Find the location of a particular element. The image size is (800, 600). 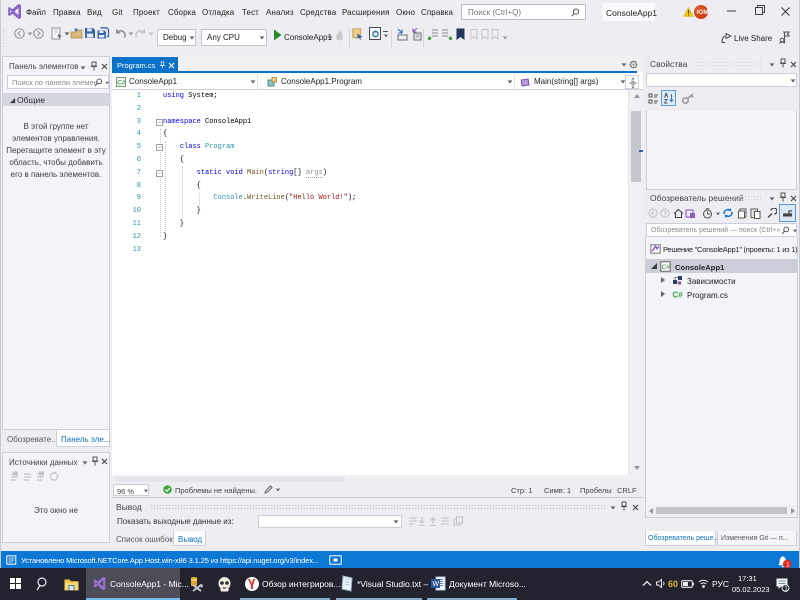

svg-text: 1 is located at coordinates (786, 588).